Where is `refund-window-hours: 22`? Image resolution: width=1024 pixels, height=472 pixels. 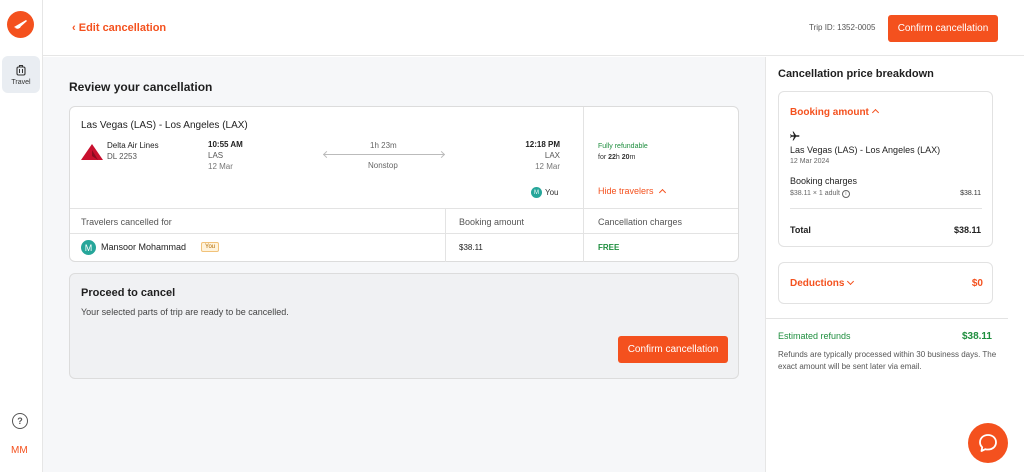 refund-window-hours: 22 is located at coordinates (612, 157).